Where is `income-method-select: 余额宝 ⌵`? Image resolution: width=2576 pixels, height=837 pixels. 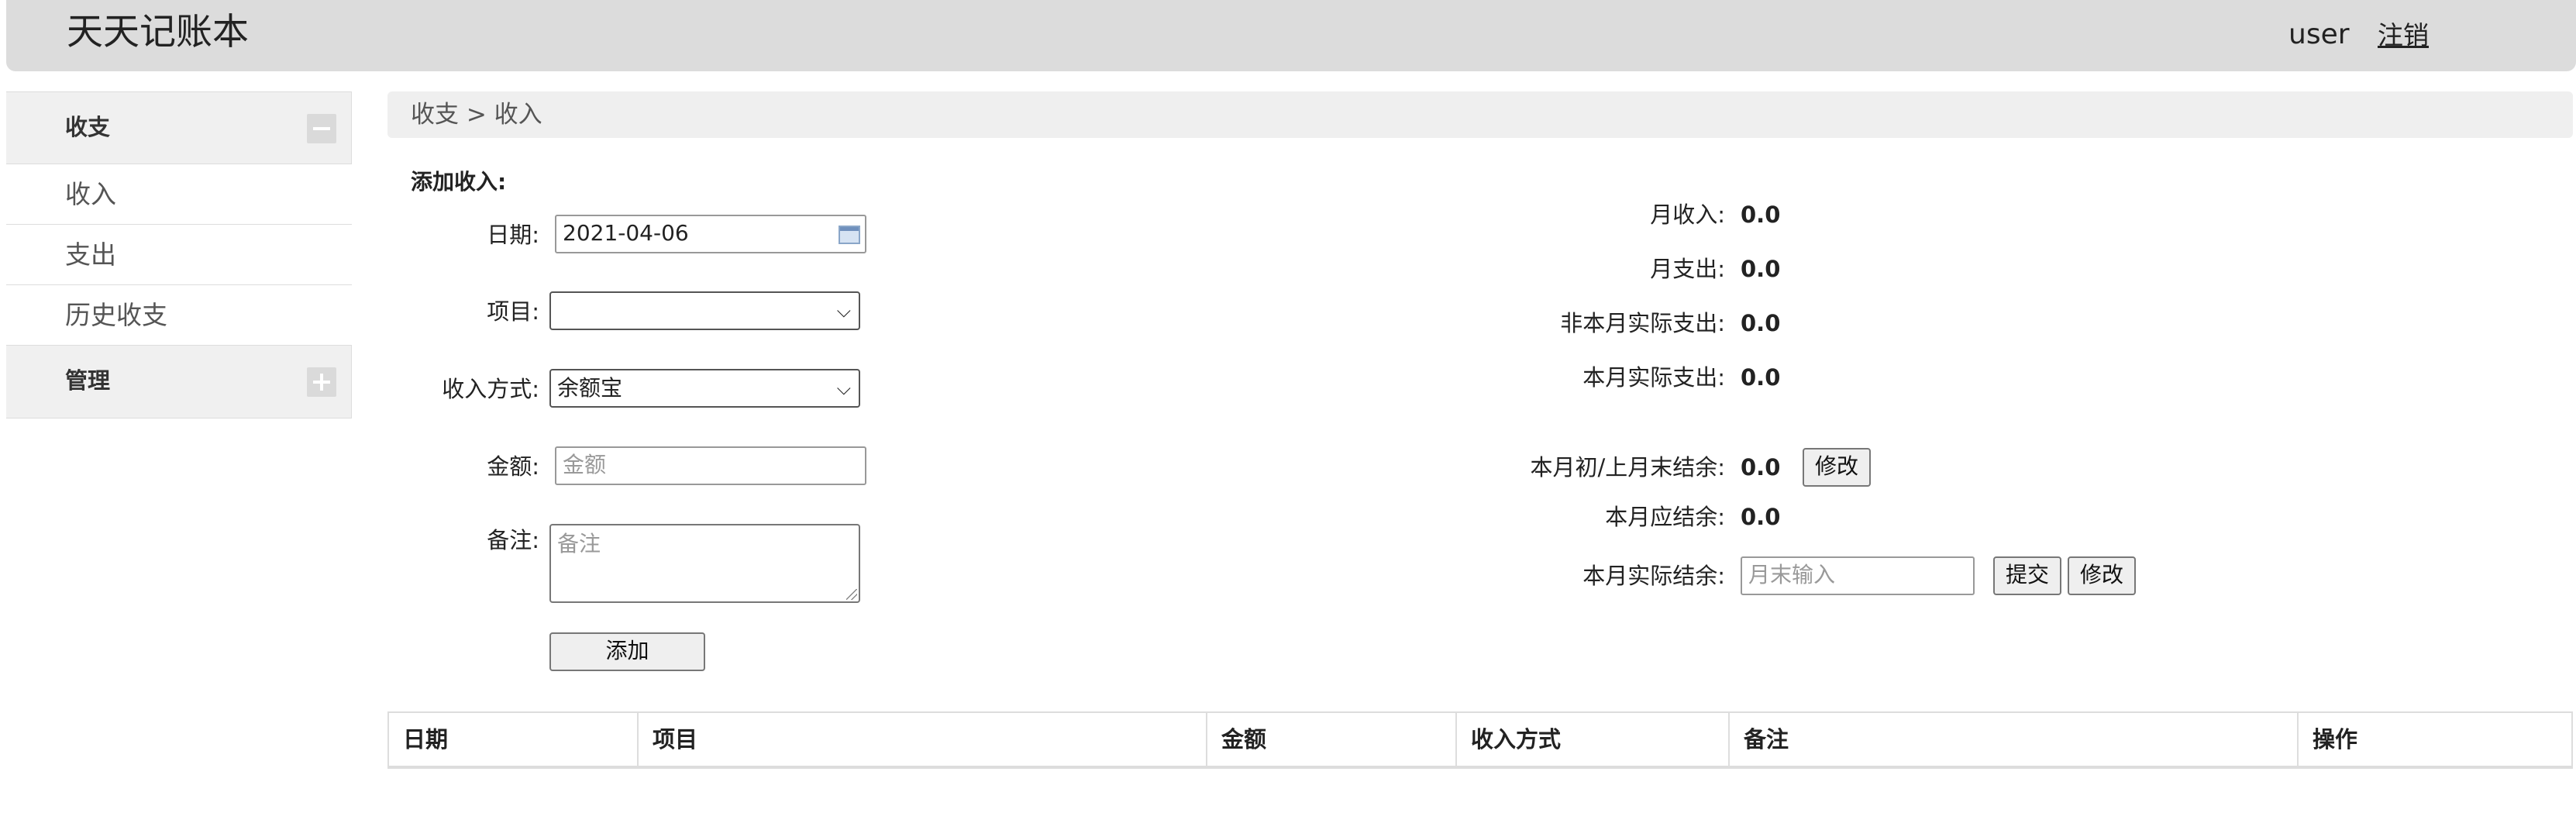 income-method-select: 余额宝 ⌵ is located at coordinates (704, 388).